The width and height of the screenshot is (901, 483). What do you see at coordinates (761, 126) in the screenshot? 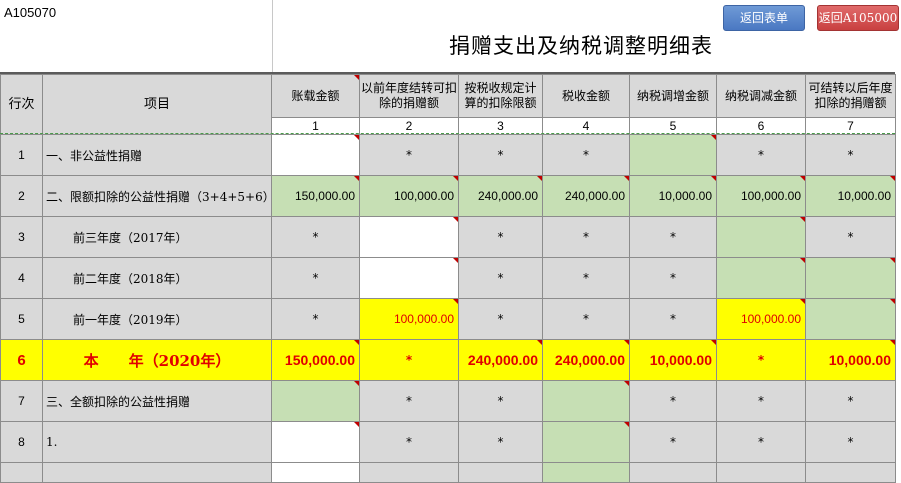
I see `col-number-6: 6` at bounding box center [761, 126].